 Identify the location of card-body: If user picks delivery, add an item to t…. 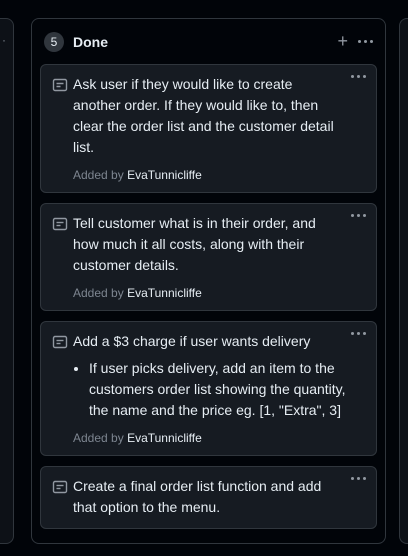
(218, 389).